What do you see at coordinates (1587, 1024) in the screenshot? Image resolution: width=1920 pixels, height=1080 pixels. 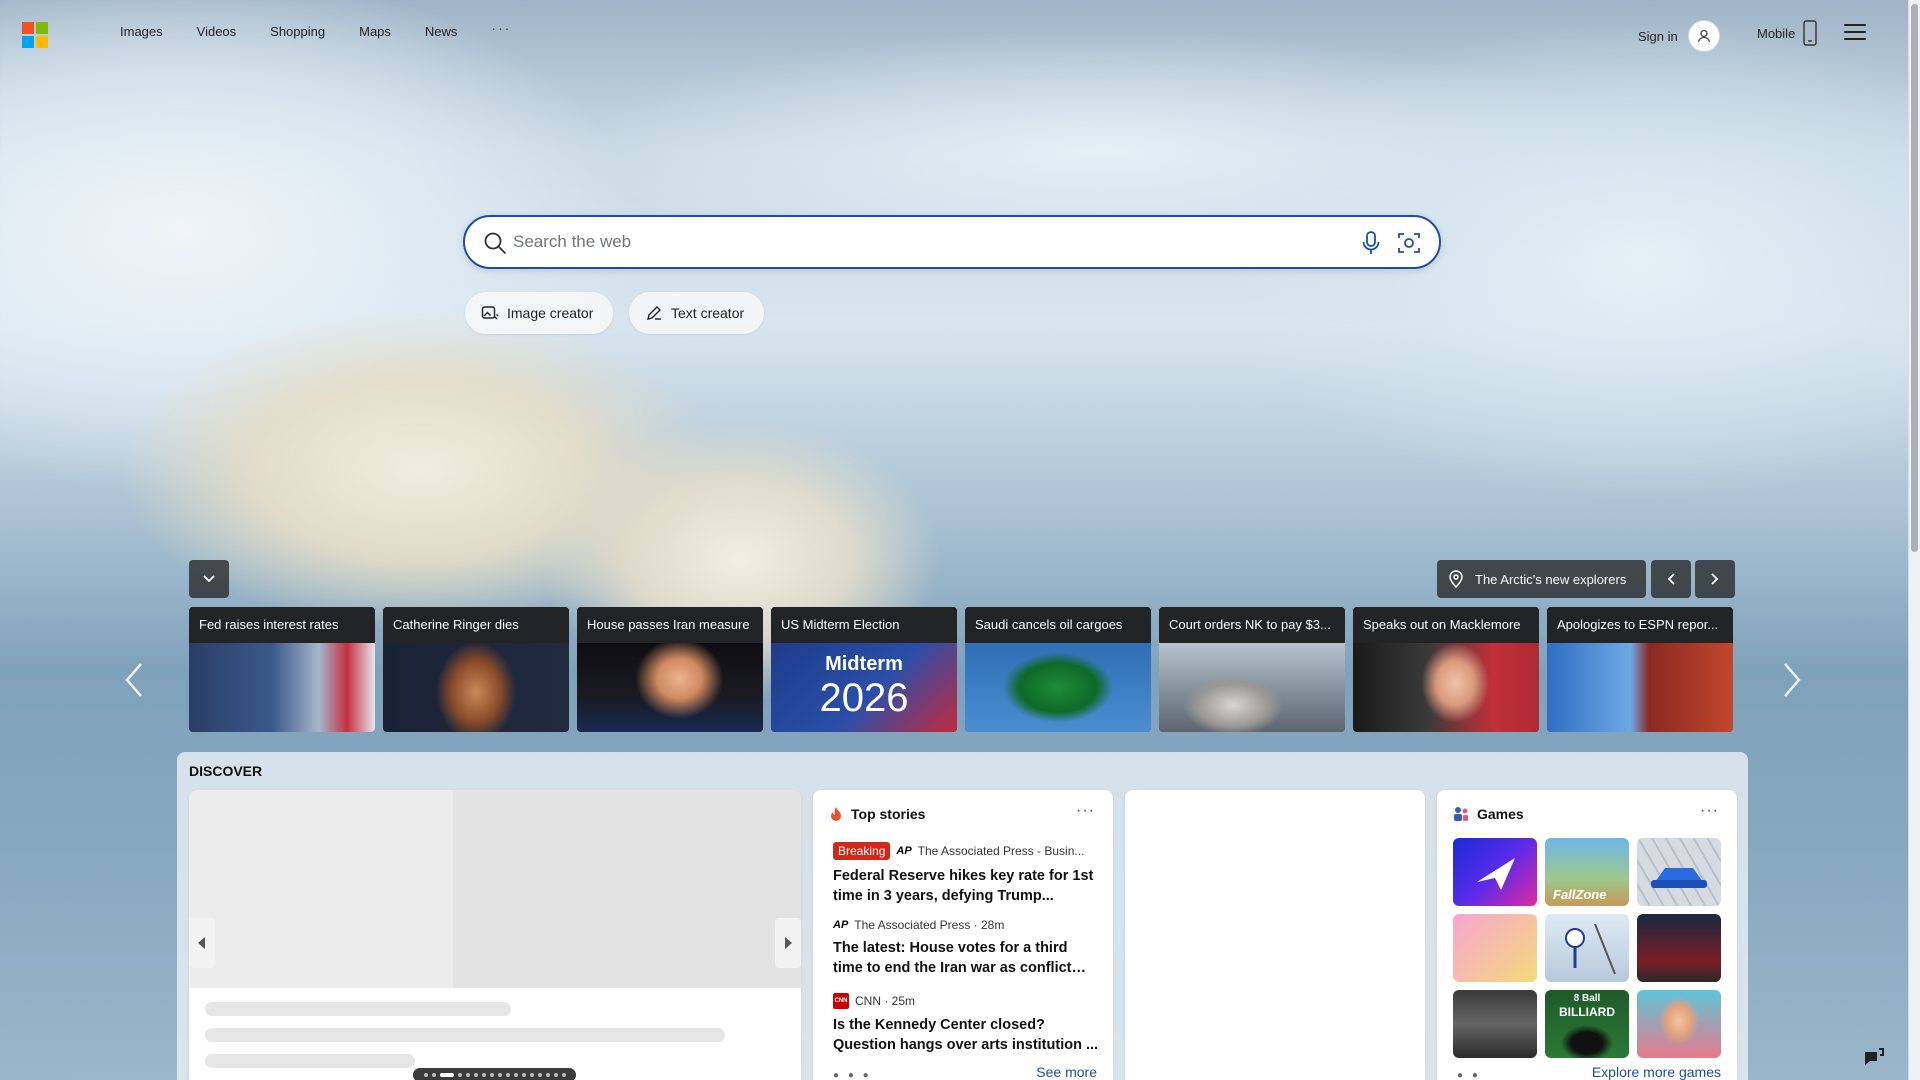 I see `game-tile-billiard: 8 Ball BILLIARD` at bounding box center [1587, 1024].